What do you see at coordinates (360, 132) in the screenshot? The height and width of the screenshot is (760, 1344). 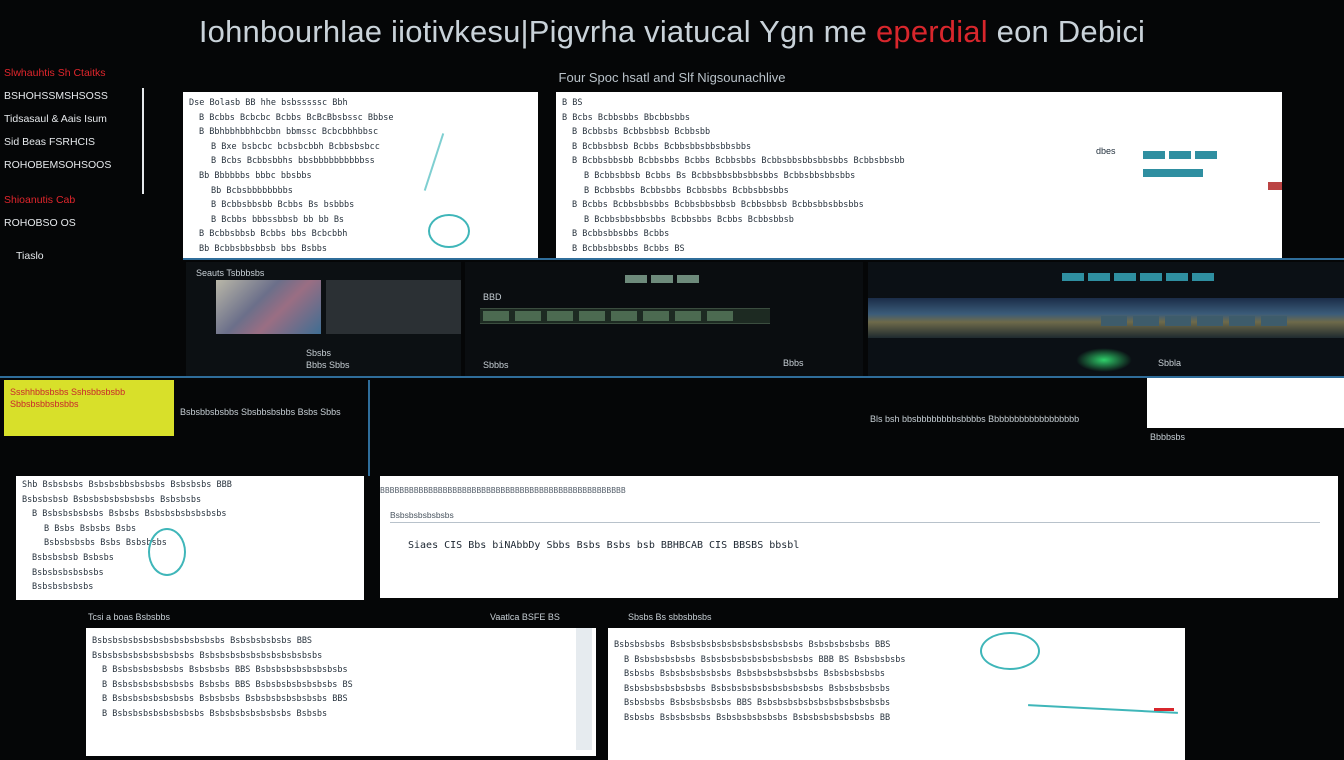 I see `list-item: B Bbhbbhbbhbcbbn bbmssc Bcbcbbhbbsc` at bounding box center [360, 132].